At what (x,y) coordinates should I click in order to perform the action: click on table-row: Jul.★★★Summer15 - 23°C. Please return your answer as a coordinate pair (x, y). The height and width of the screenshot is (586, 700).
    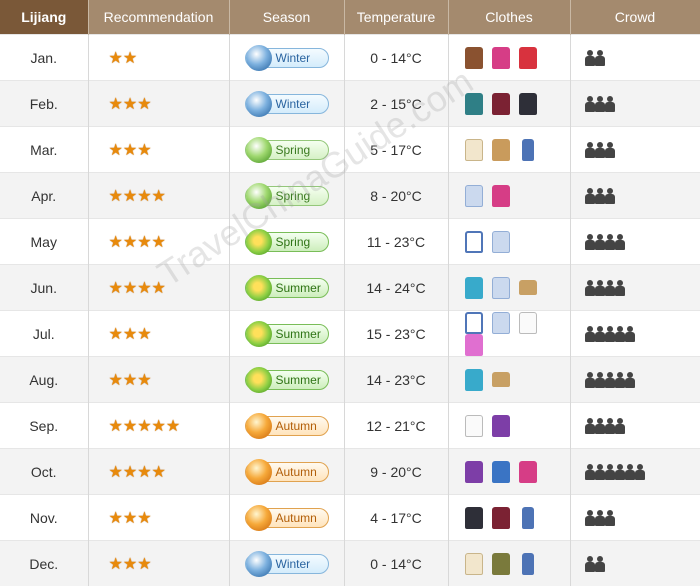
    Looking at the image, I should click on (350, 334).